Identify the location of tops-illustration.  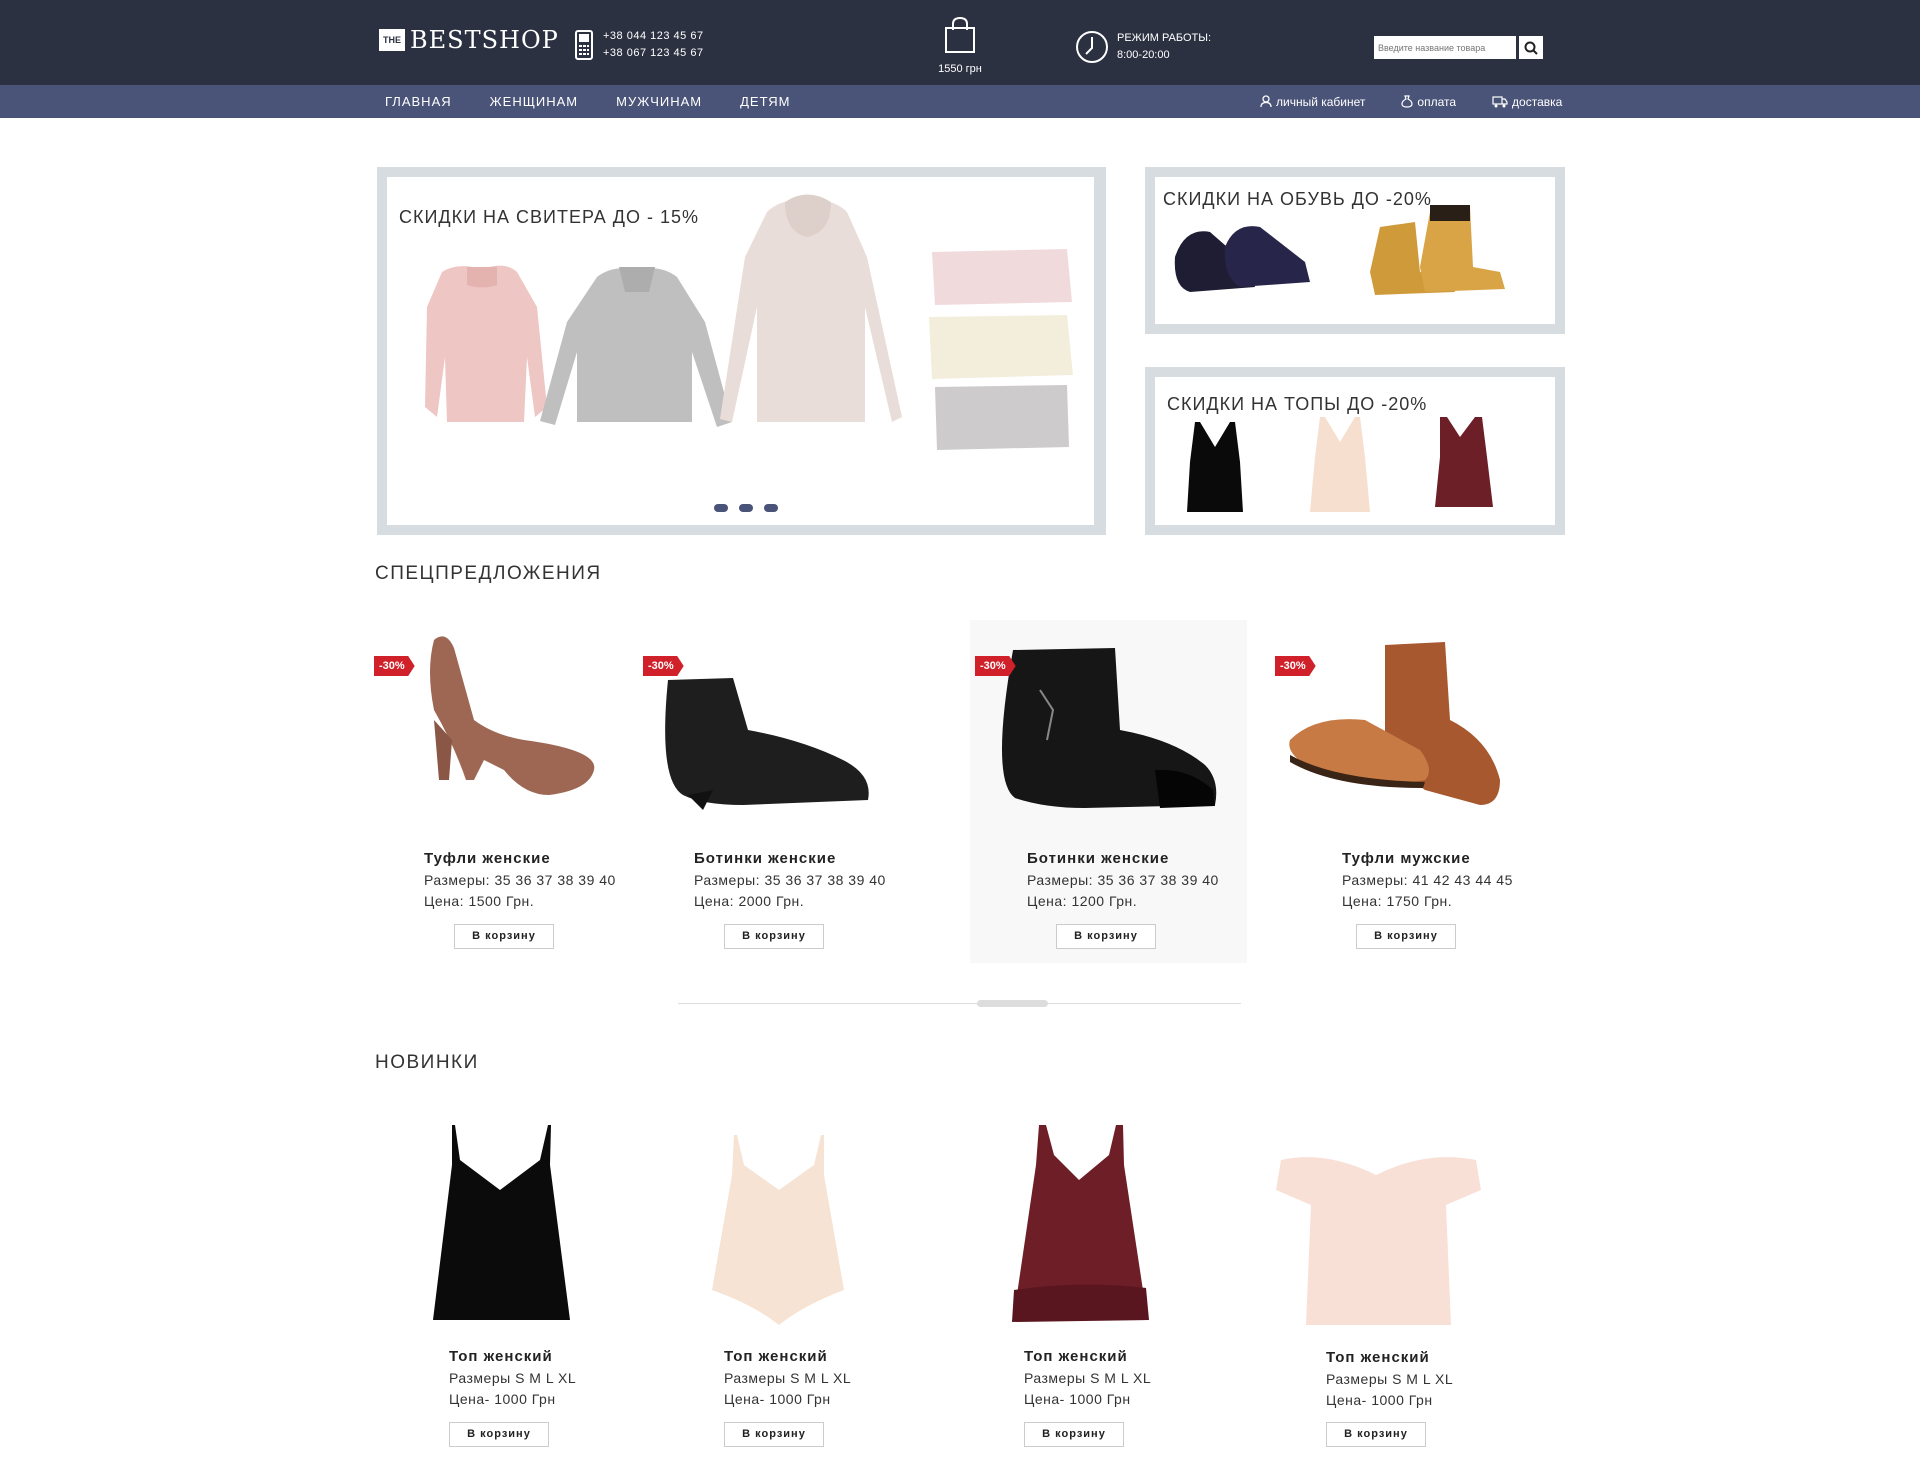
(1340, 464).